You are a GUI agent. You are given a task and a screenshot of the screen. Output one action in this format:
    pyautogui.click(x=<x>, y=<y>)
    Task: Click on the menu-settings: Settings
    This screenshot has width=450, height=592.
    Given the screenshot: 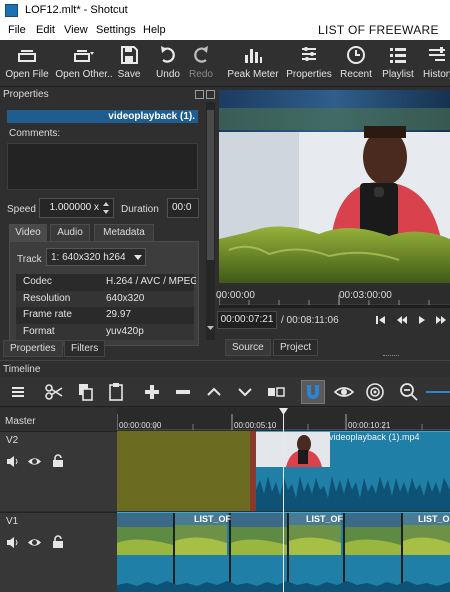 What is the action you would take?
    pyautogui.click(x=116, y=30)
    